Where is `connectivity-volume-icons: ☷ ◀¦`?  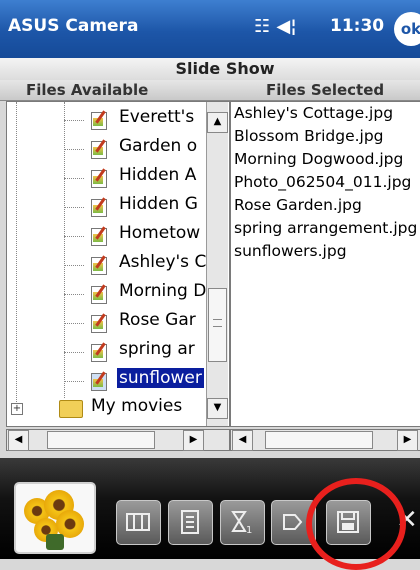 connectivity-volume-icons: ☷ ◀¦ is located at coordinates (275, 26).